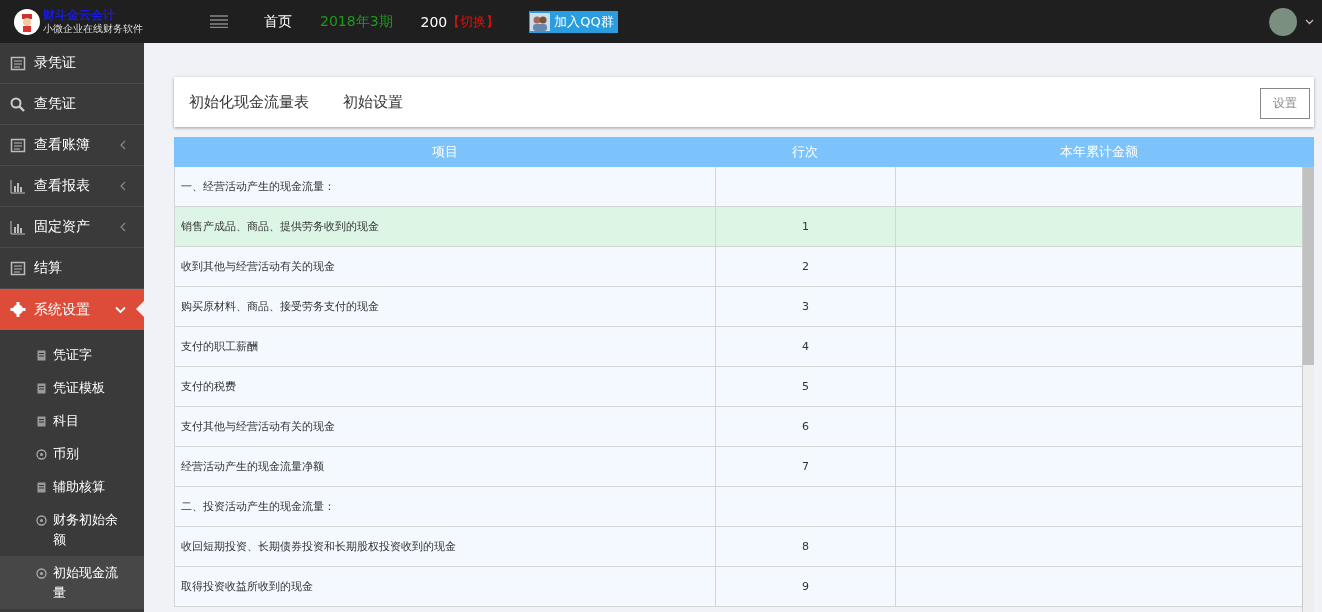  I want to click on edit-icon, so click(18, 63).